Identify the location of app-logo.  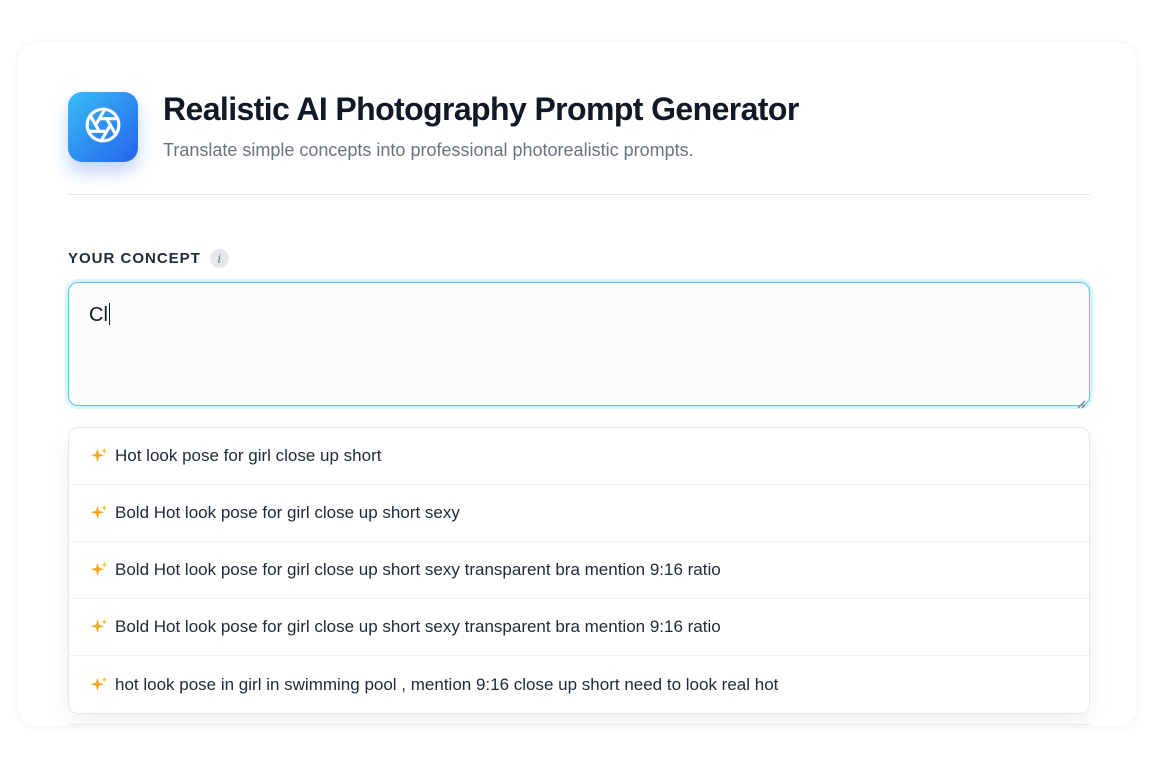
(103, 127).